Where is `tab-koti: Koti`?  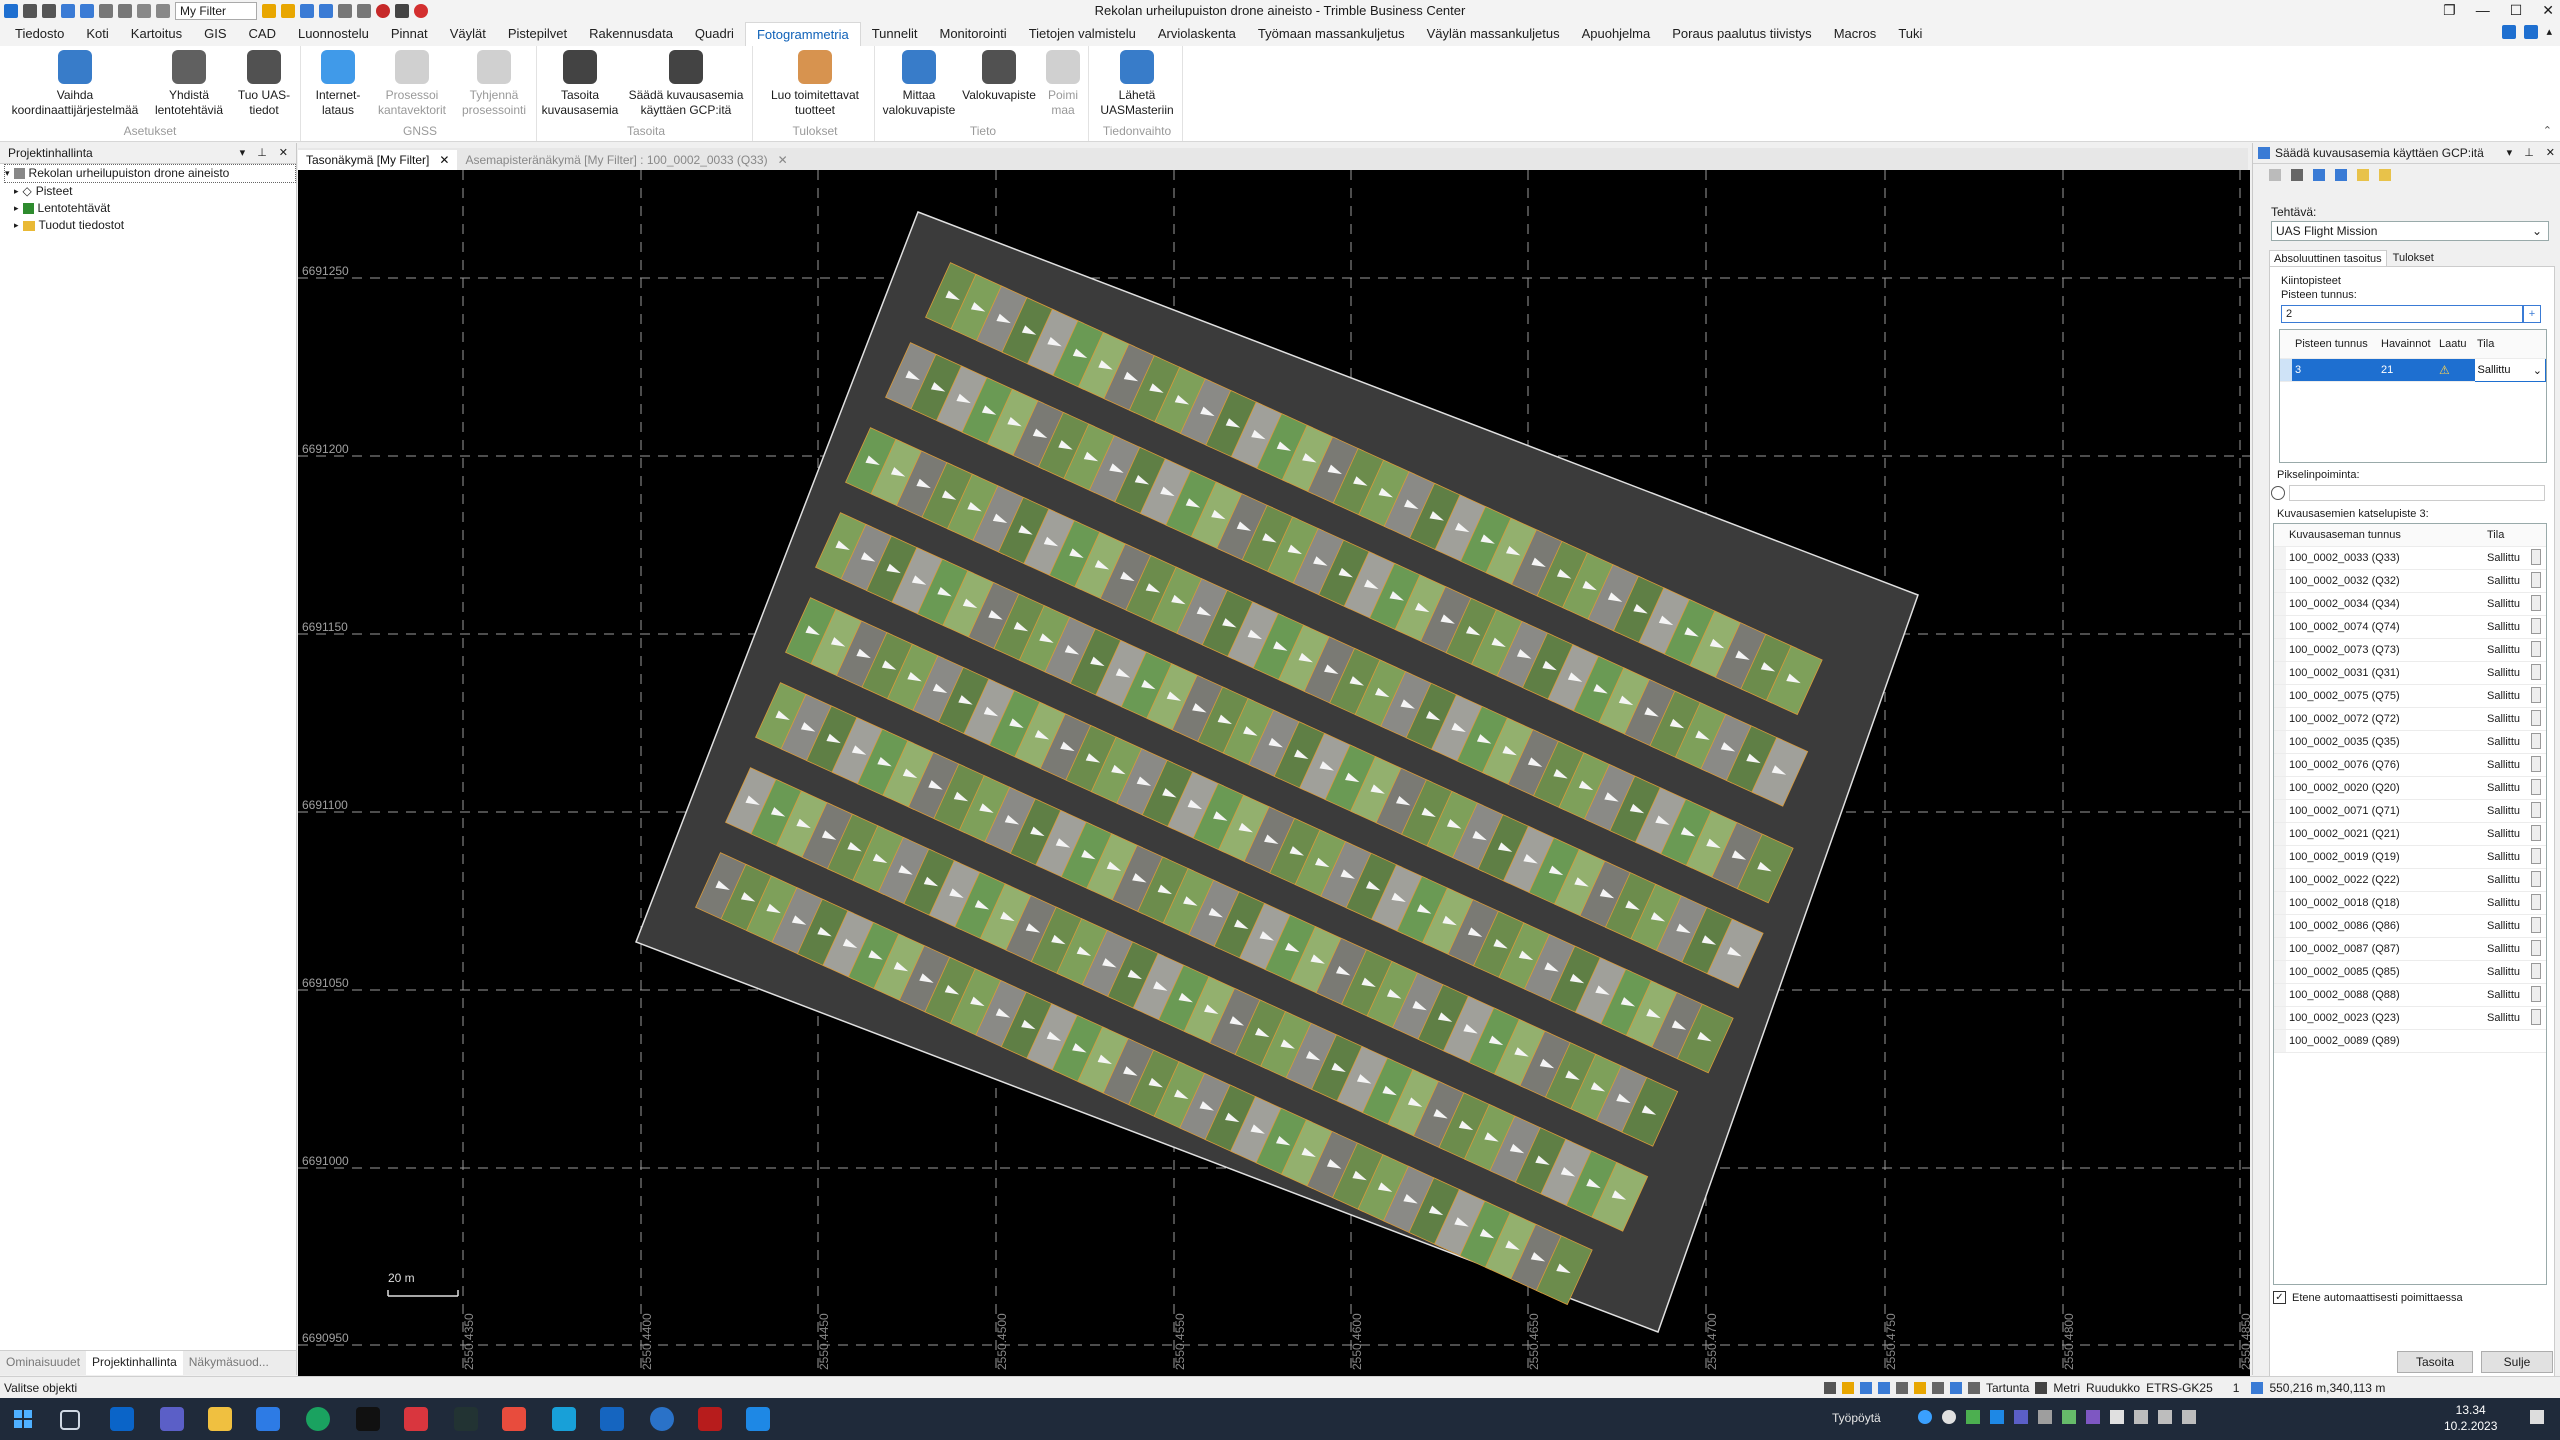
tab-koti: Koti is located at coordinates (97, 34).